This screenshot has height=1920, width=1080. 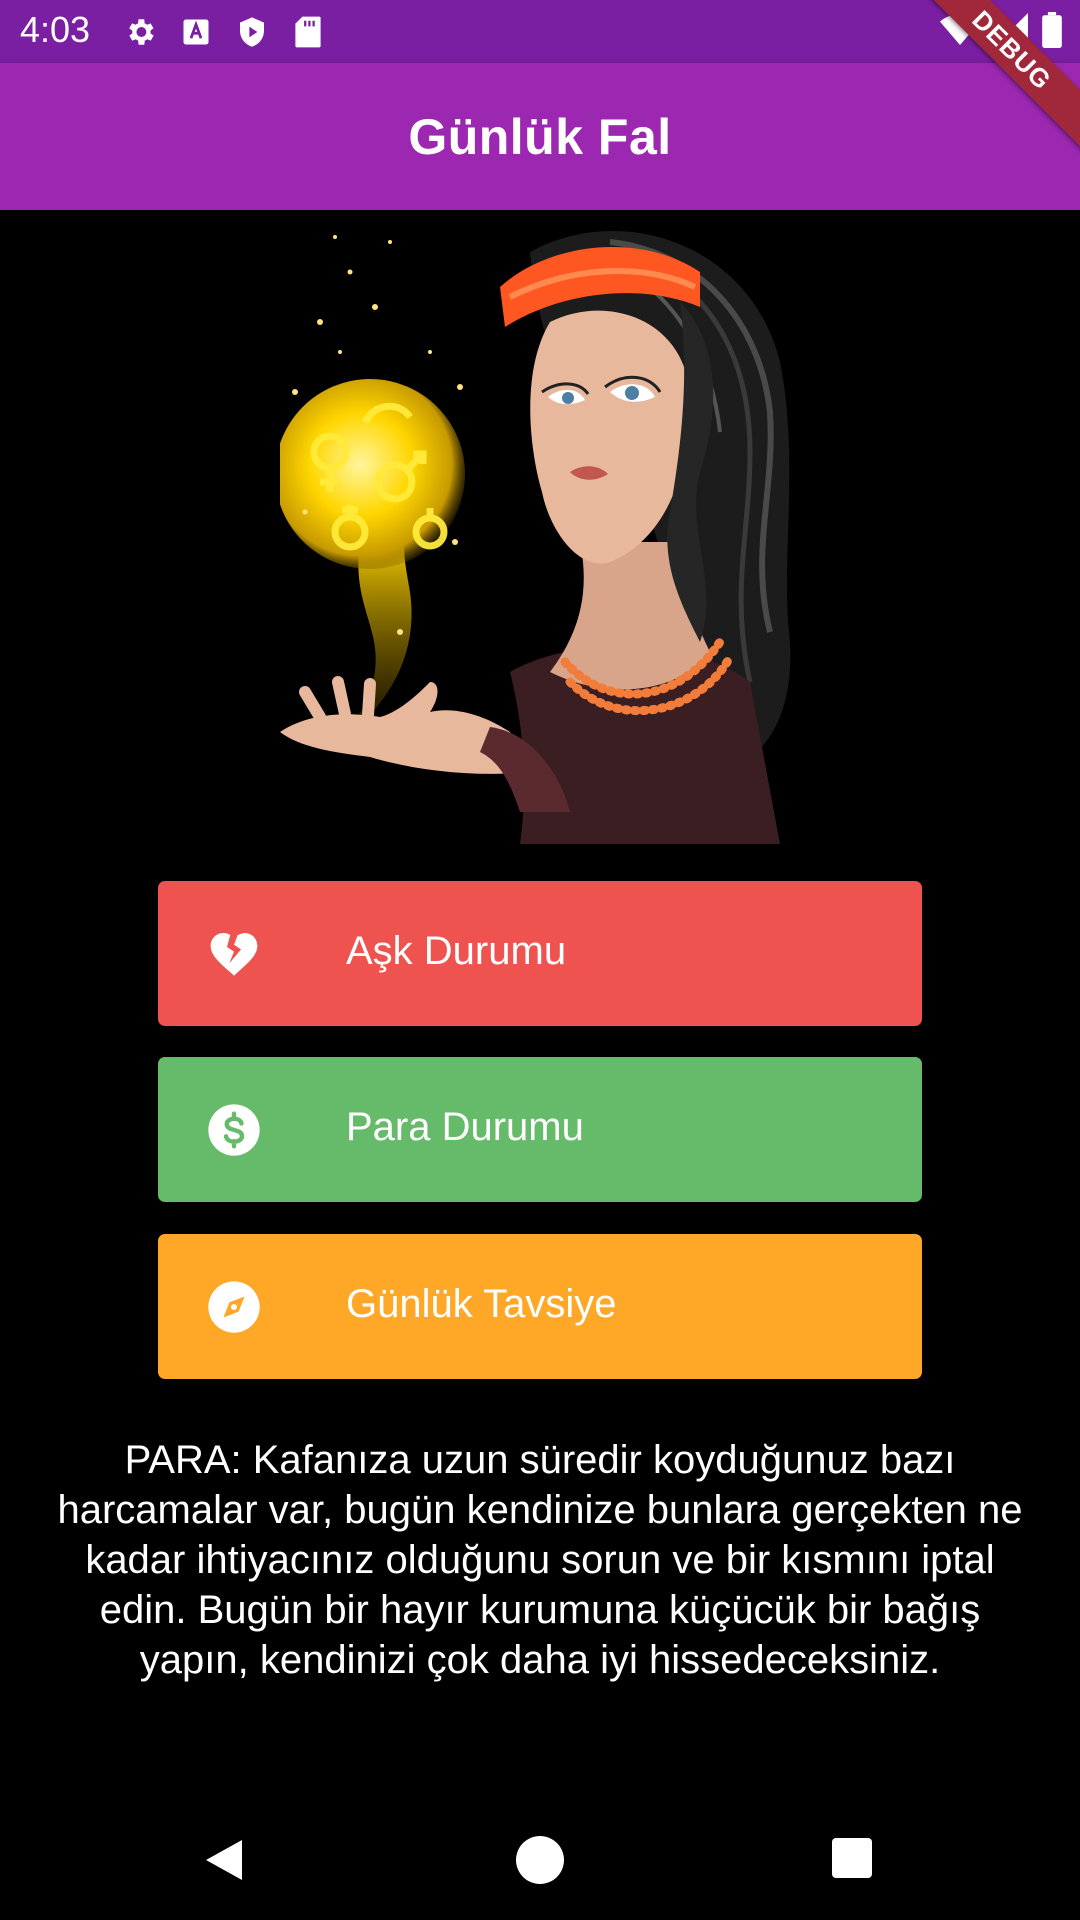 I want to click on dollar-circle-icon, so click(x=234, y=1130).